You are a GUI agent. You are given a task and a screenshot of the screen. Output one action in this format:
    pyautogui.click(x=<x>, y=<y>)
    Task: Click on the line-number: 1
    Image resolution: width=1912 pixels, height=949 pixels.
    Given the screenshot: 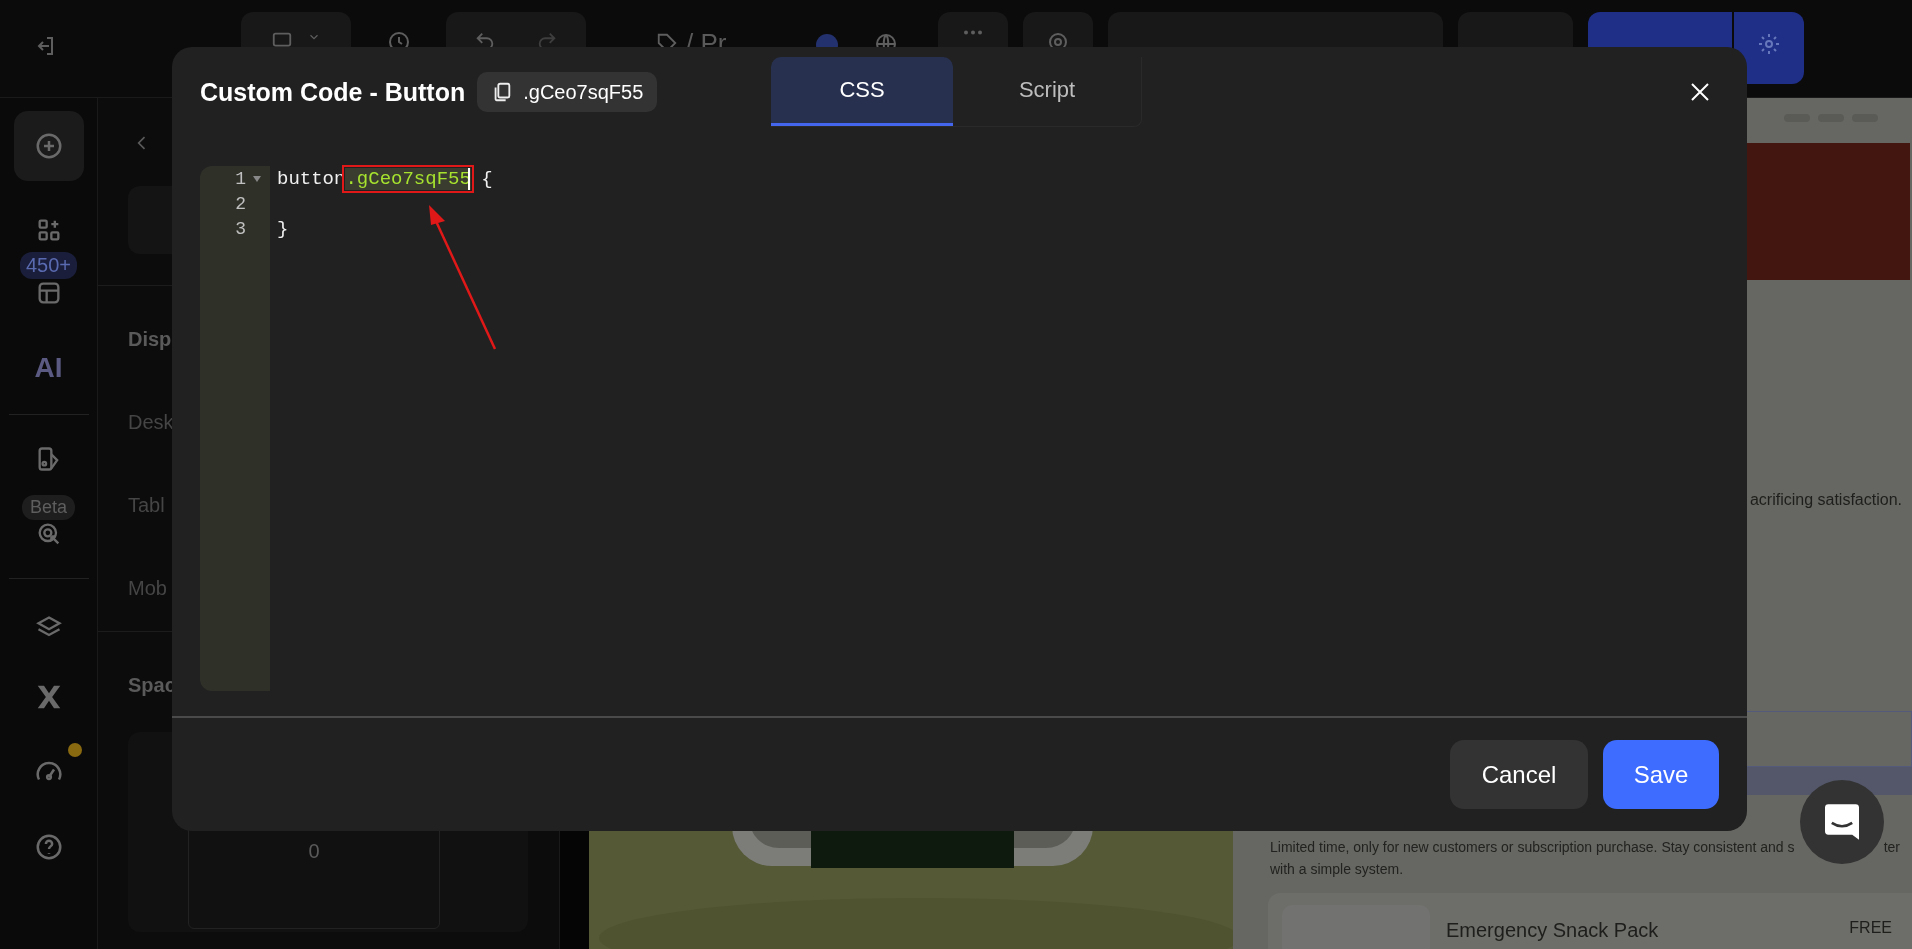 What is the action you would take?
    pyautogui.click(x=240, y=178)
    